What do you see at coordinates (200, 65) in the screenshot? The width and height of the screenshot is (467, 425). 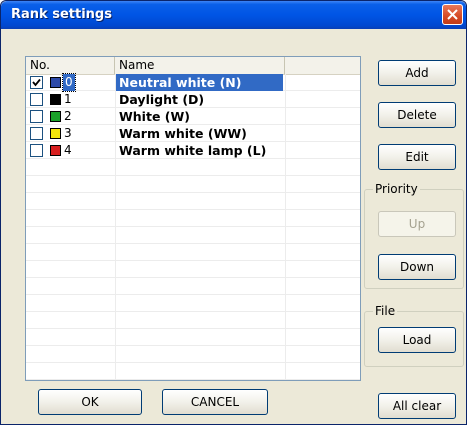 I see `column-header-name: Name` at bounding box center [200, 65].